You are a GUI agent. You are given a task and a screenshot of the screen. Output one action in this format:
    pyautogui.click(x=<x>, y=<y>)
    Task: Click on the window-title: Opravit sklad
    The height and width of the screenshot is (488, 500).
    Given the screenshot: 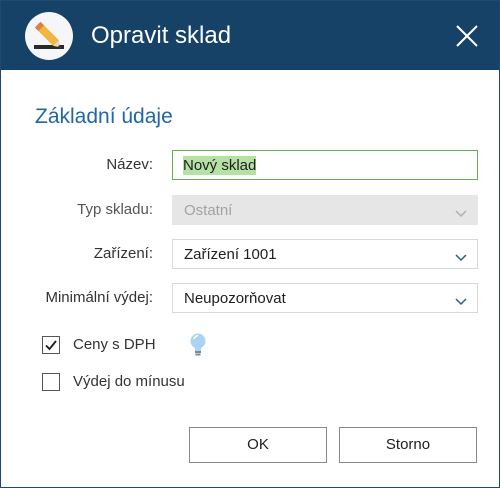 What is the action you would take?
    pyautogui.click(x=161, y=35)
    